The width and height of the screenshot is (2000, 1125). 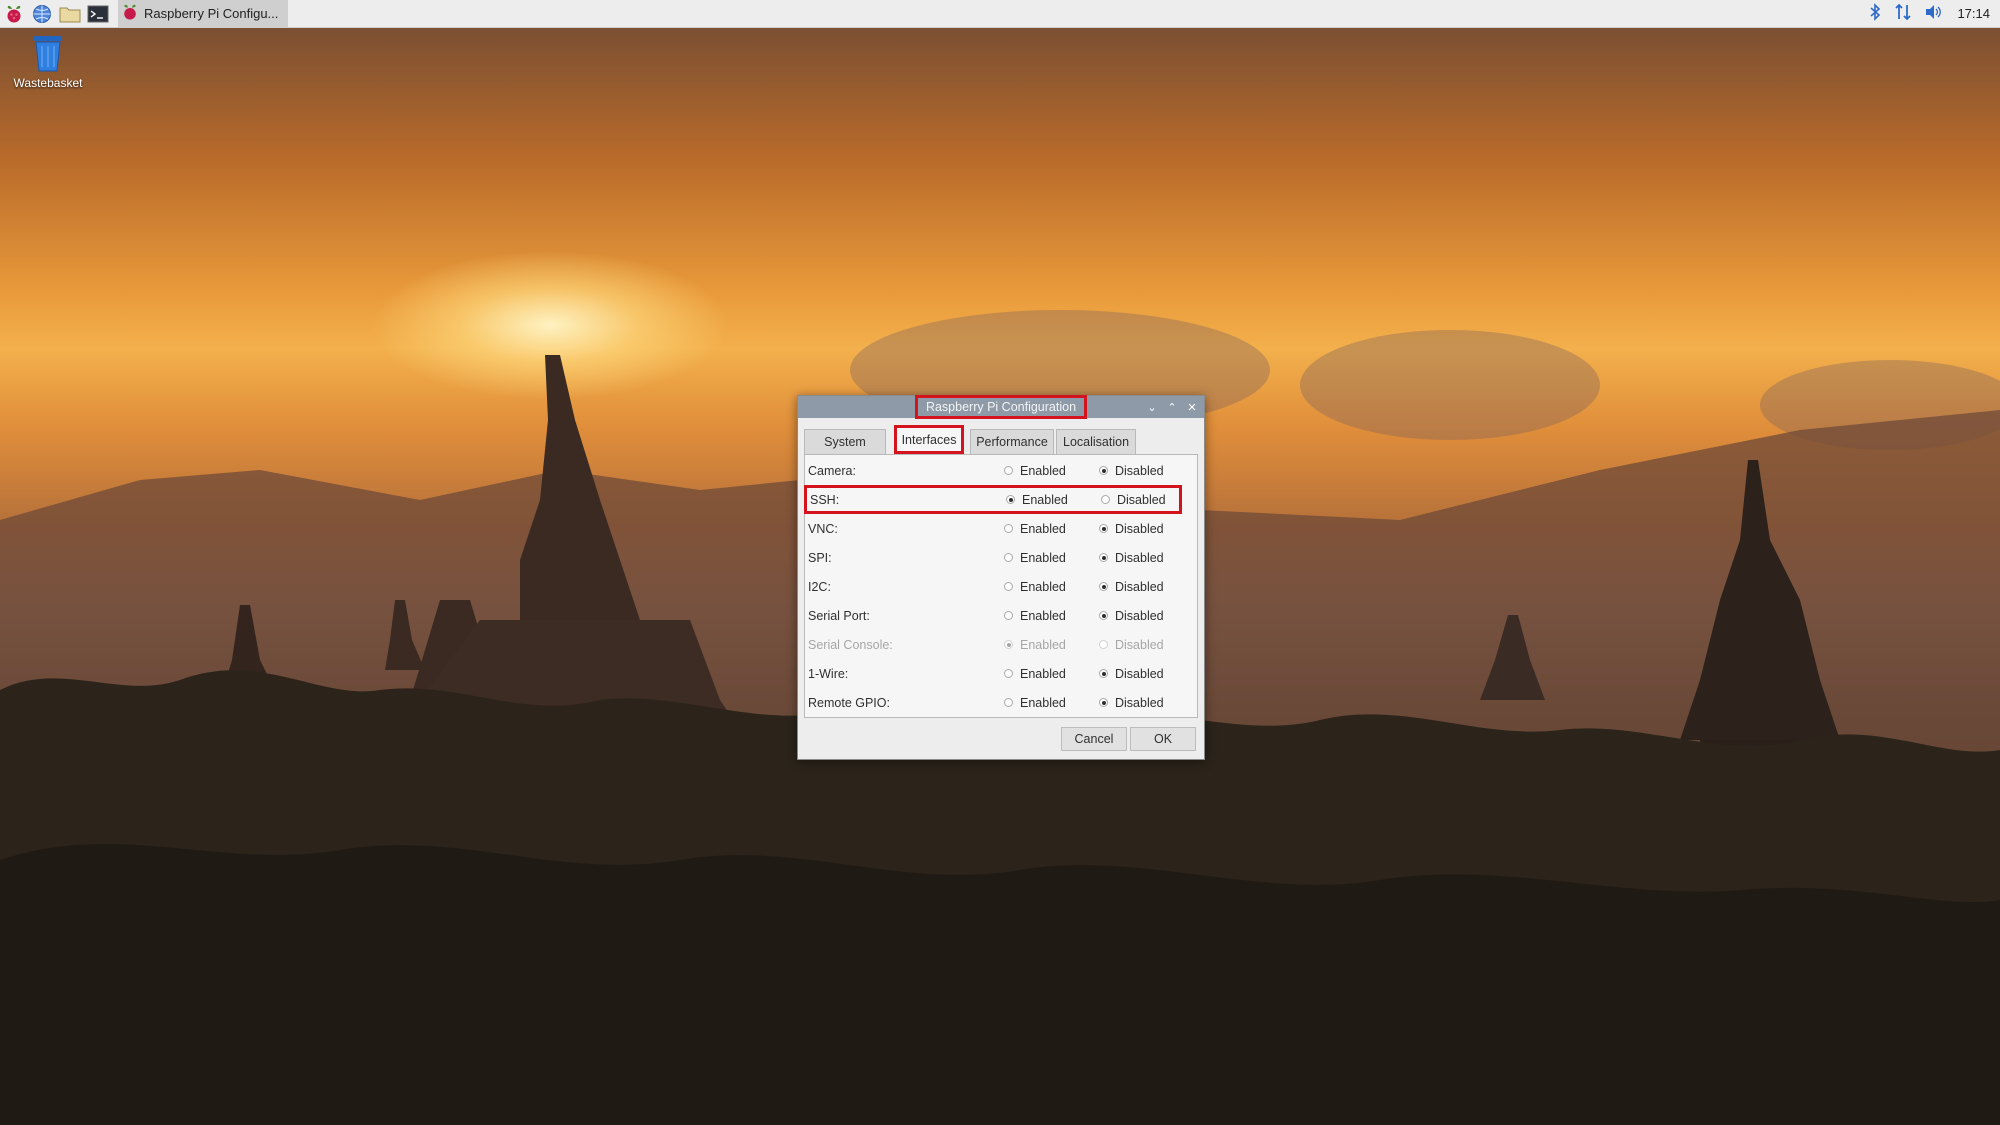 I want to click on volume-icon, so click(x=1934, y=13).